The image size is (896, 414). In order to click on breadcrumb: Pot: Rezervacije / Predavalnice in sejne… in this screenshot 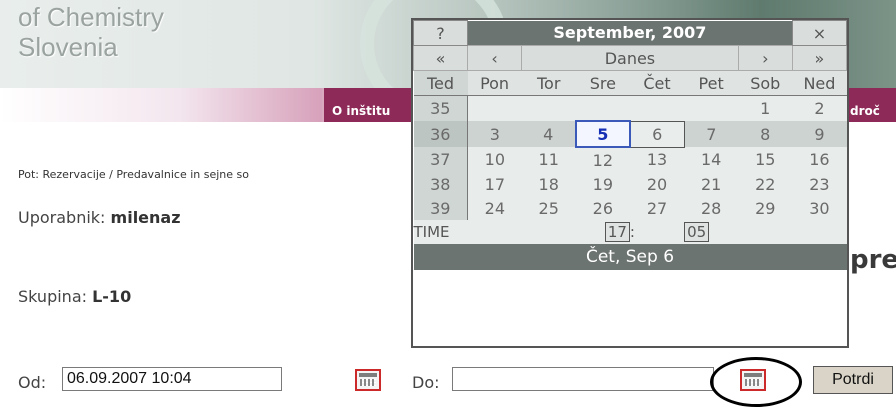, I will do `click(133, 174)`.